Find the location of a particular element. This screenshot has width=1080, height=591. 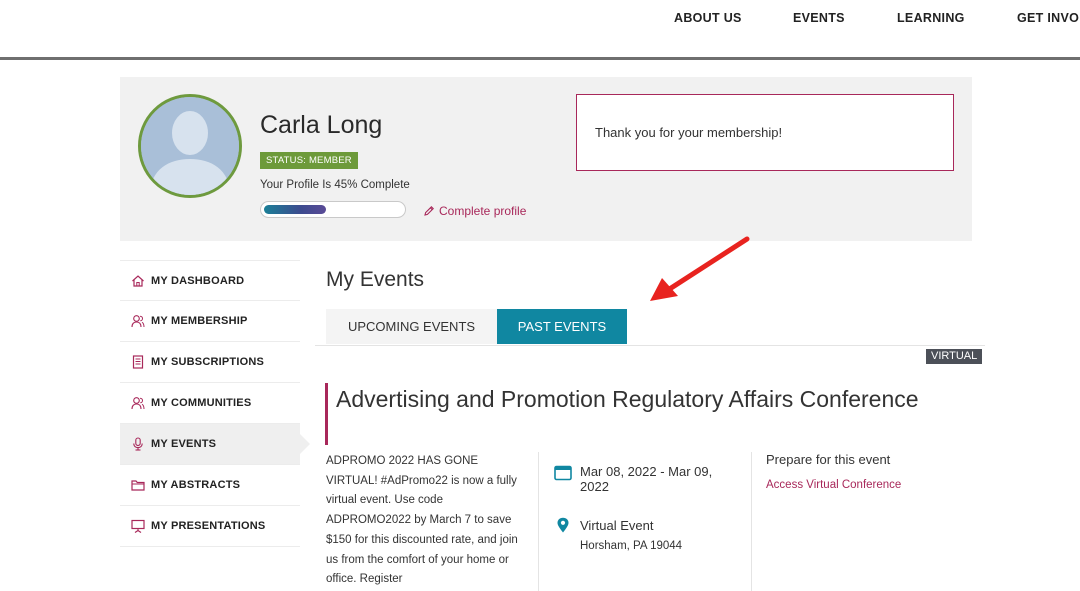

tab-divider is located at coordinates (650, 345).